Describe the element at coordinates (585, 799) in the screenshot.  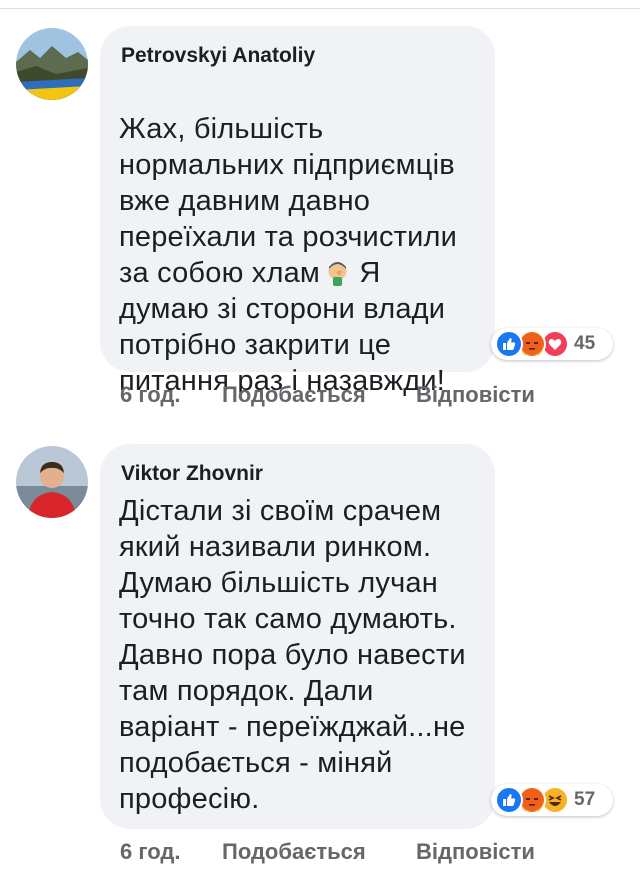
I see `reaction-count: 57` at that location.